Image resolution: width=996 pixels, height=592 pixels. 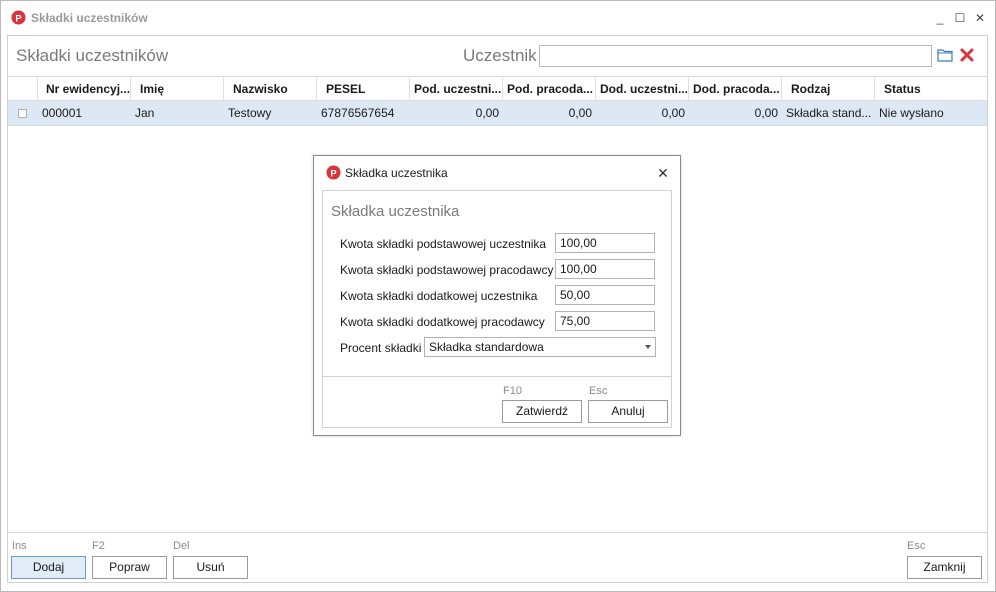 What do you see at coordinates (940, 18) in the screenshot?
I see `minimize-button: _` at bounding box center [940, 18].